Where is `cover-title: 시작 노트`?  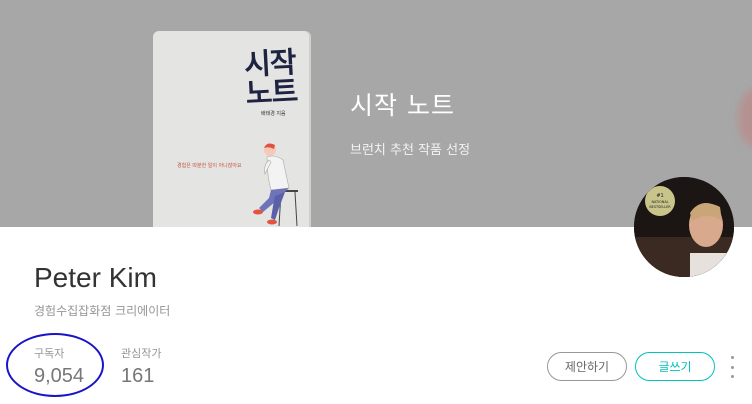
cover-title: 시작 노트 is located at coordinates (402, 105).